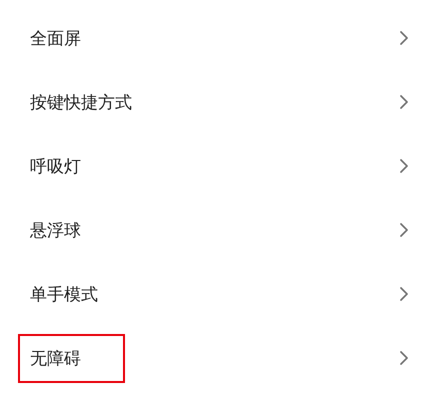 The height and width of the screenshot is (411, 435). What do you see at coordinates (55, 231) in the screenshot?
I see `settings-item-label: 悬浮球` at bounding box center [55, 231].